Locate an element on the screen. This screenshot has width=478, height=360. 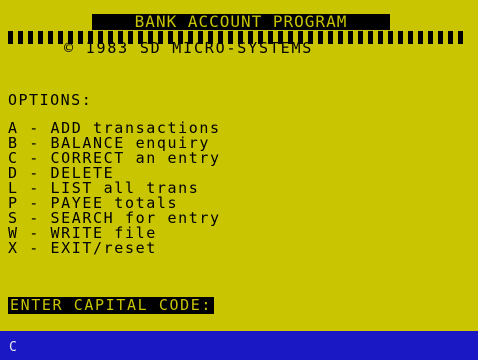
decorative-stripes-right is located at coordinates (425, 37).